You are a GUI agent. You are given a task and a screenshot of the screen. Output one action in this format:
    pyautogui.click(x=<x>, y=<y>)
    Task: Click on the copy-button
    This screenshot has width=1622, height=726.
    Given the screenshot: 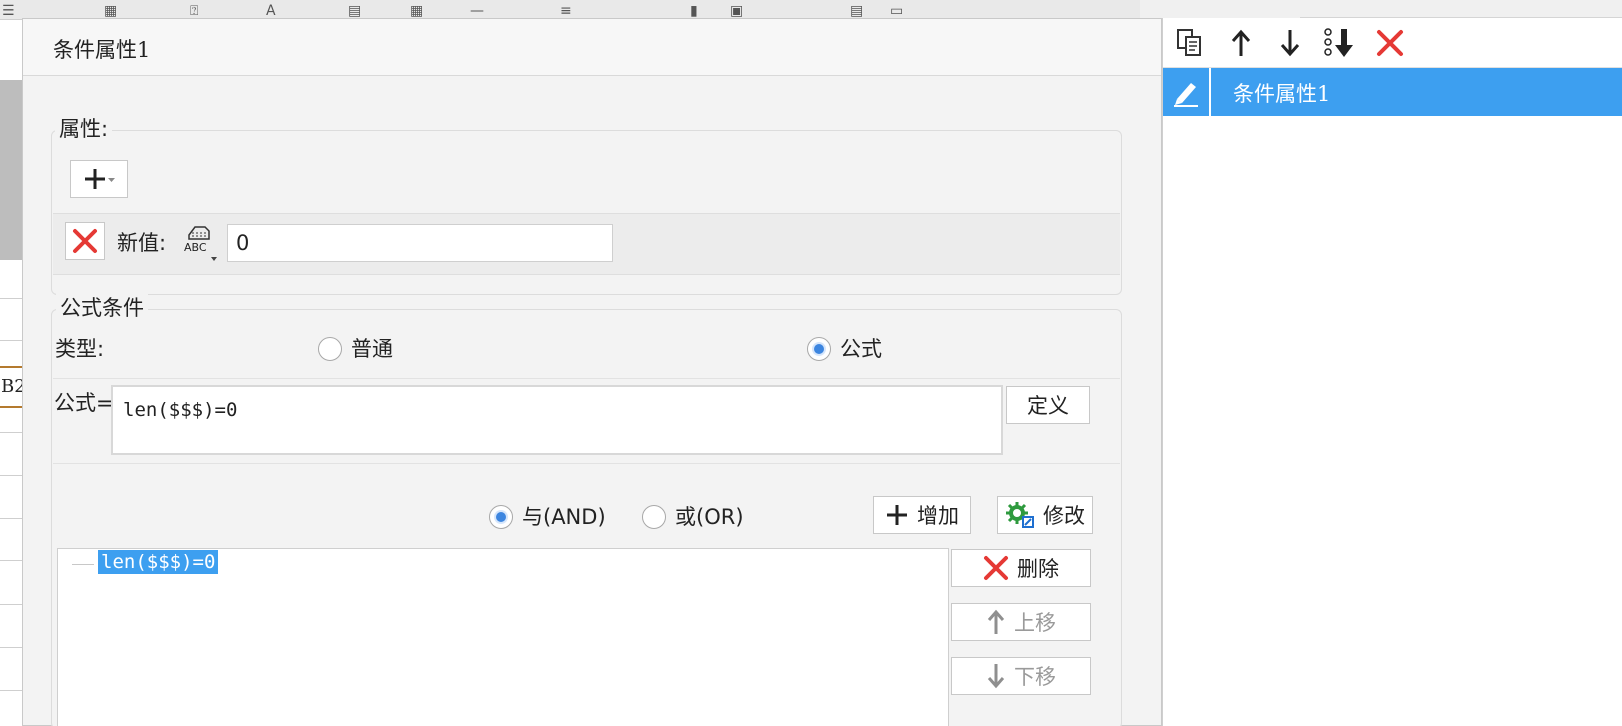 What is the action you would take?
    pyautogui.click(x=1190, y=43)
    